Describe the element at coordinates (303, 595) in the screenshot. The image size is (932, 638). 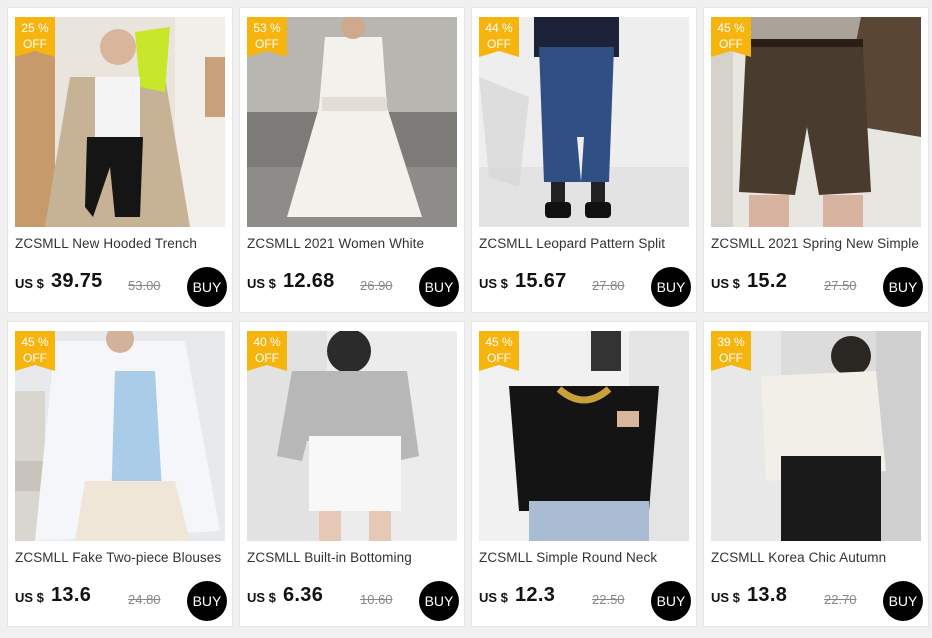
I see `sale-price: 6.36` at that location.